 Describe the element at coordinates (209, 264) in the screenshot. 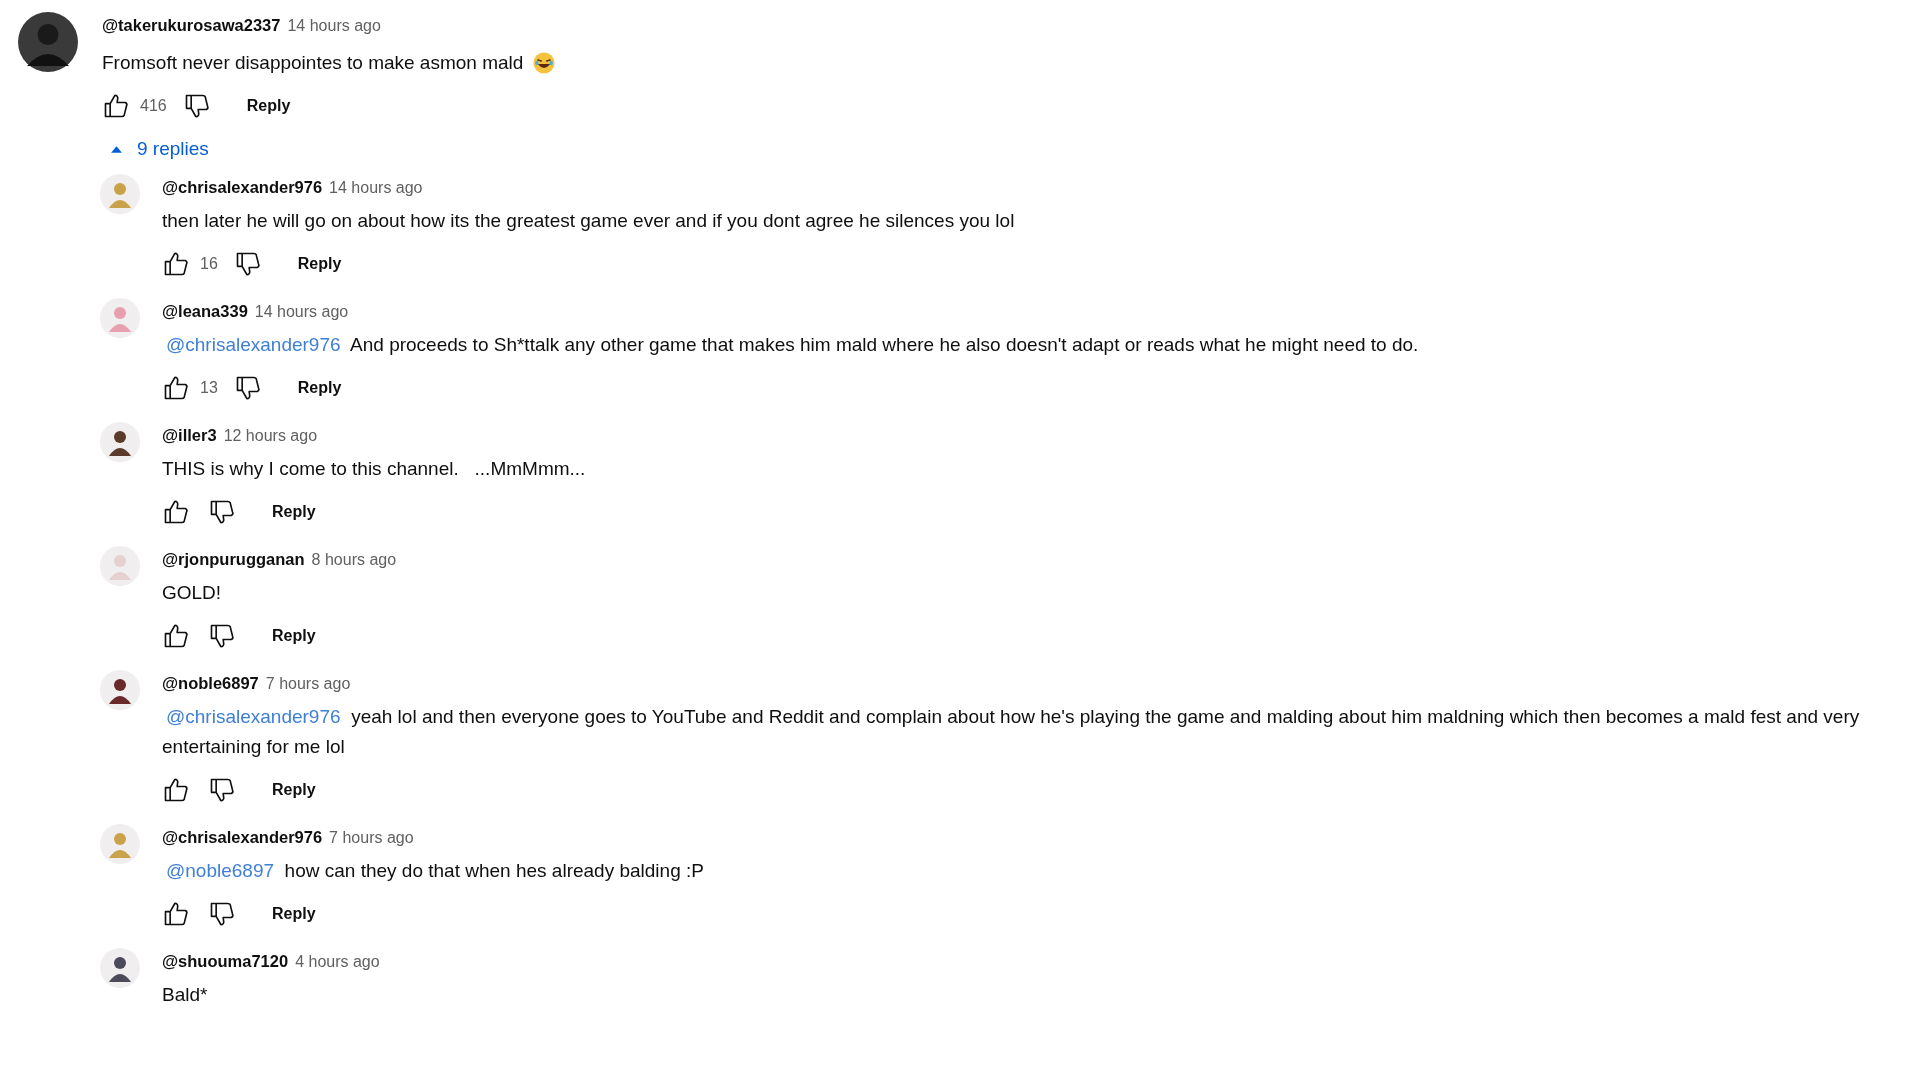

I see `like-count: 16` at that location.